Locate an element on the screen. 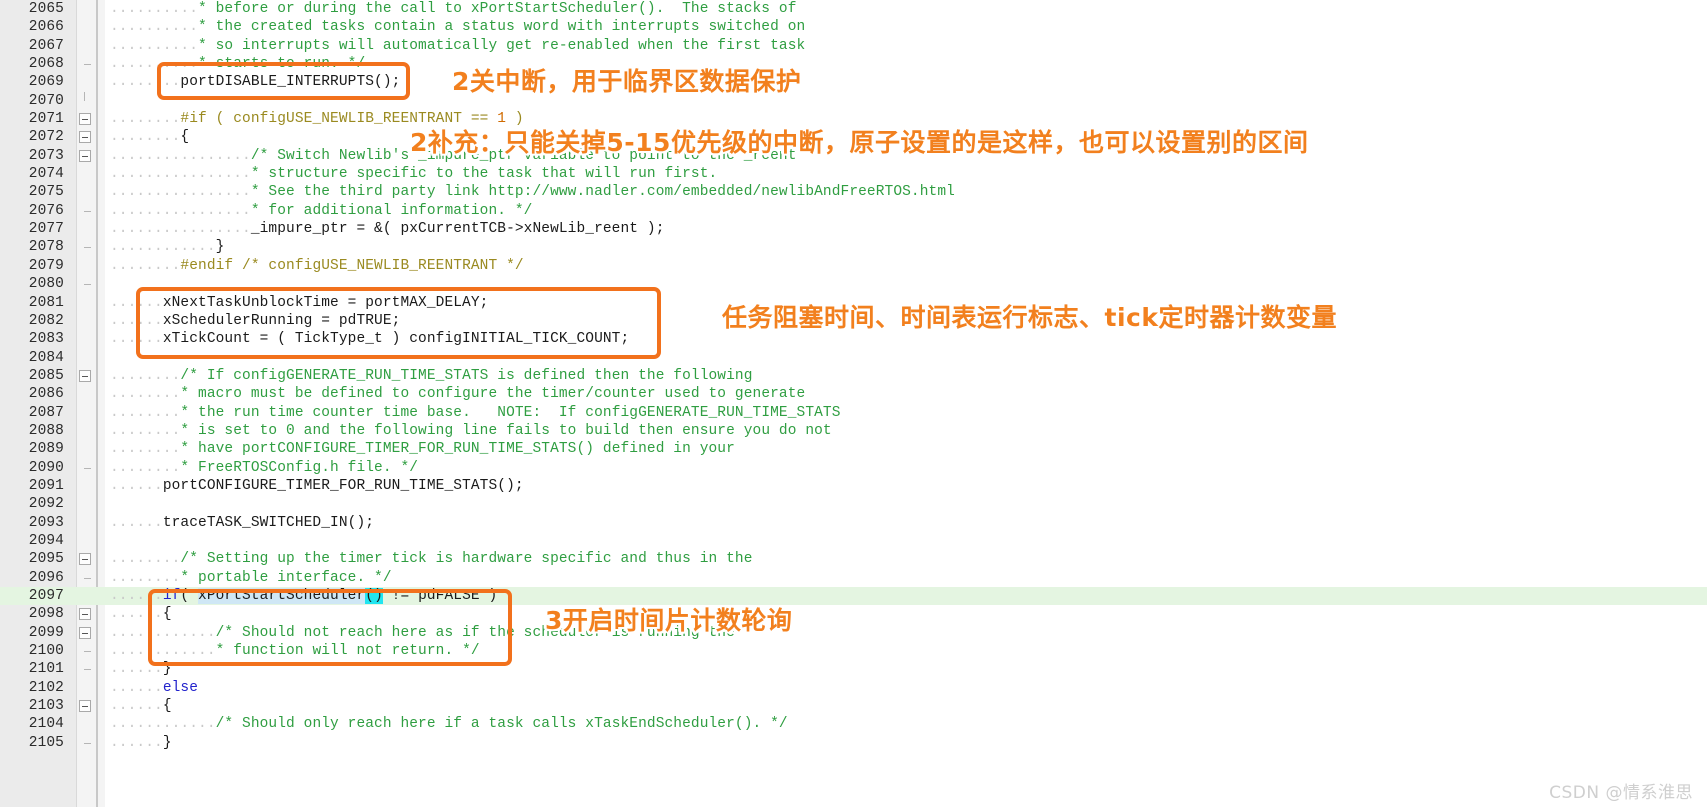 The height and width of the screenshot is (811, 1707). code-token: } is located at coordinates (220, 247).